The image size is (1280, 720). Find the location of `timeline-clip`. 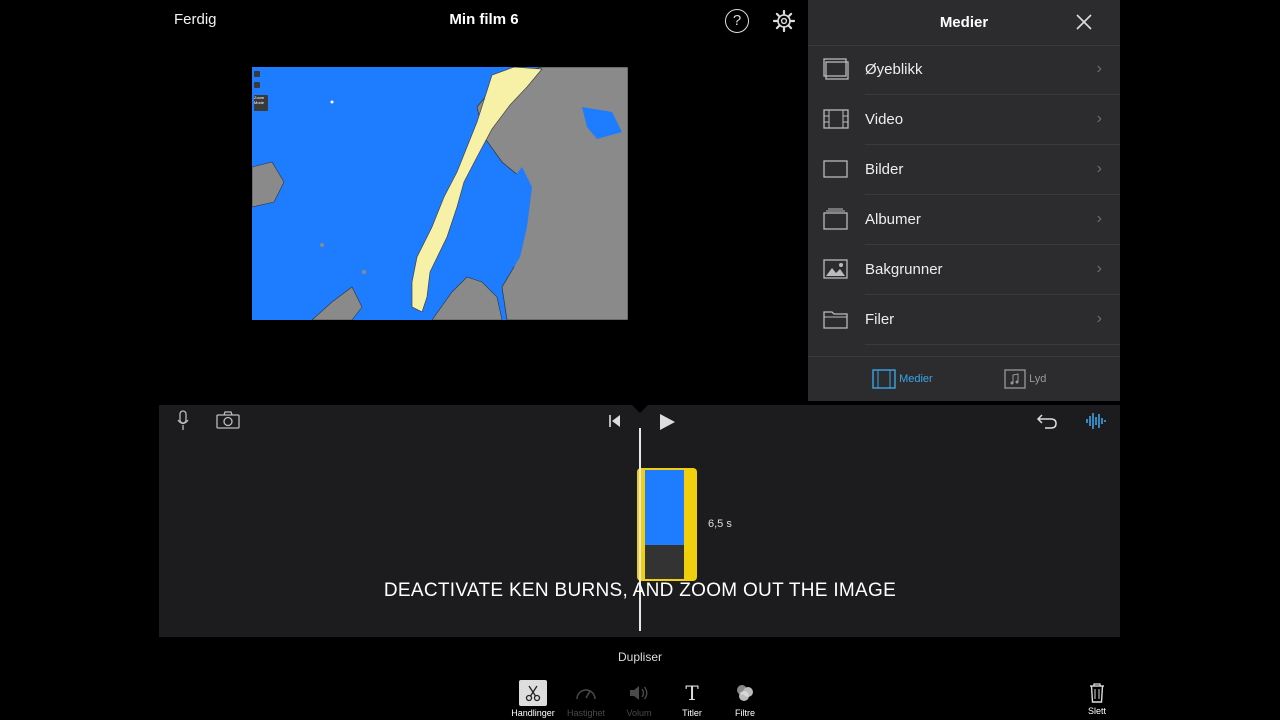

timeline-clip is located at coordinates (667, 524).